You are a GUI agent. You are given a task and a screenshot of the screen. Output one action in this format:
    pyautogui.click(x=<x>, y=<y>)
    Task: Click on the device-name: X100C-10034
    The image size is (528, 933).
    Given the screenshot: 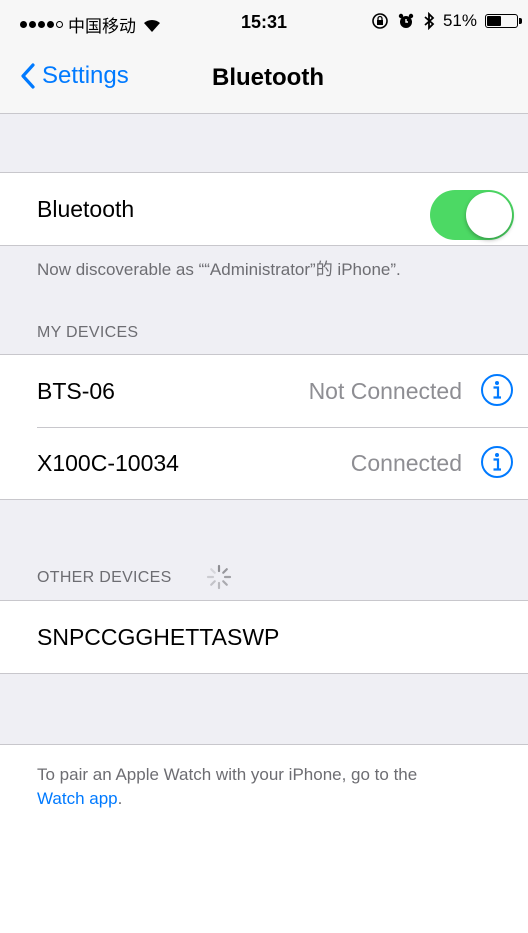 What is the action you would take?
    pyautogui.click(x=108, y=462)
    